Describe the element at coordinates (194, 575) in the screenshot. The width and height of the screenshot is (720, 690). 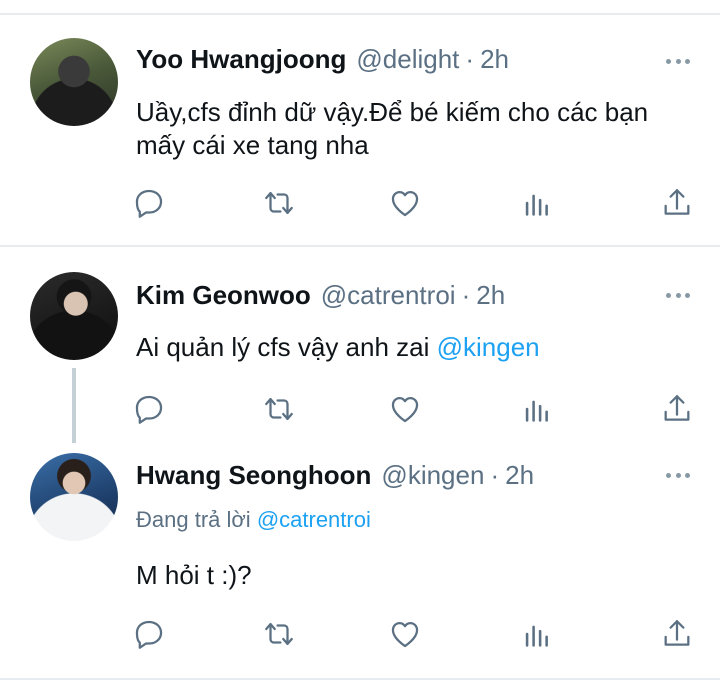
I see `tweet-text: M hỏi t :)?` at that location.